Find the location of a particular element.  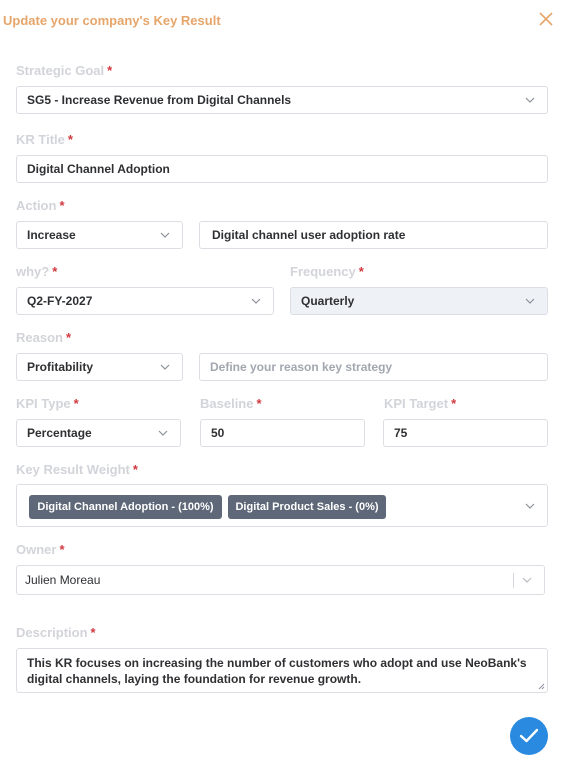

submit-button is located at coordinates (529, 736).